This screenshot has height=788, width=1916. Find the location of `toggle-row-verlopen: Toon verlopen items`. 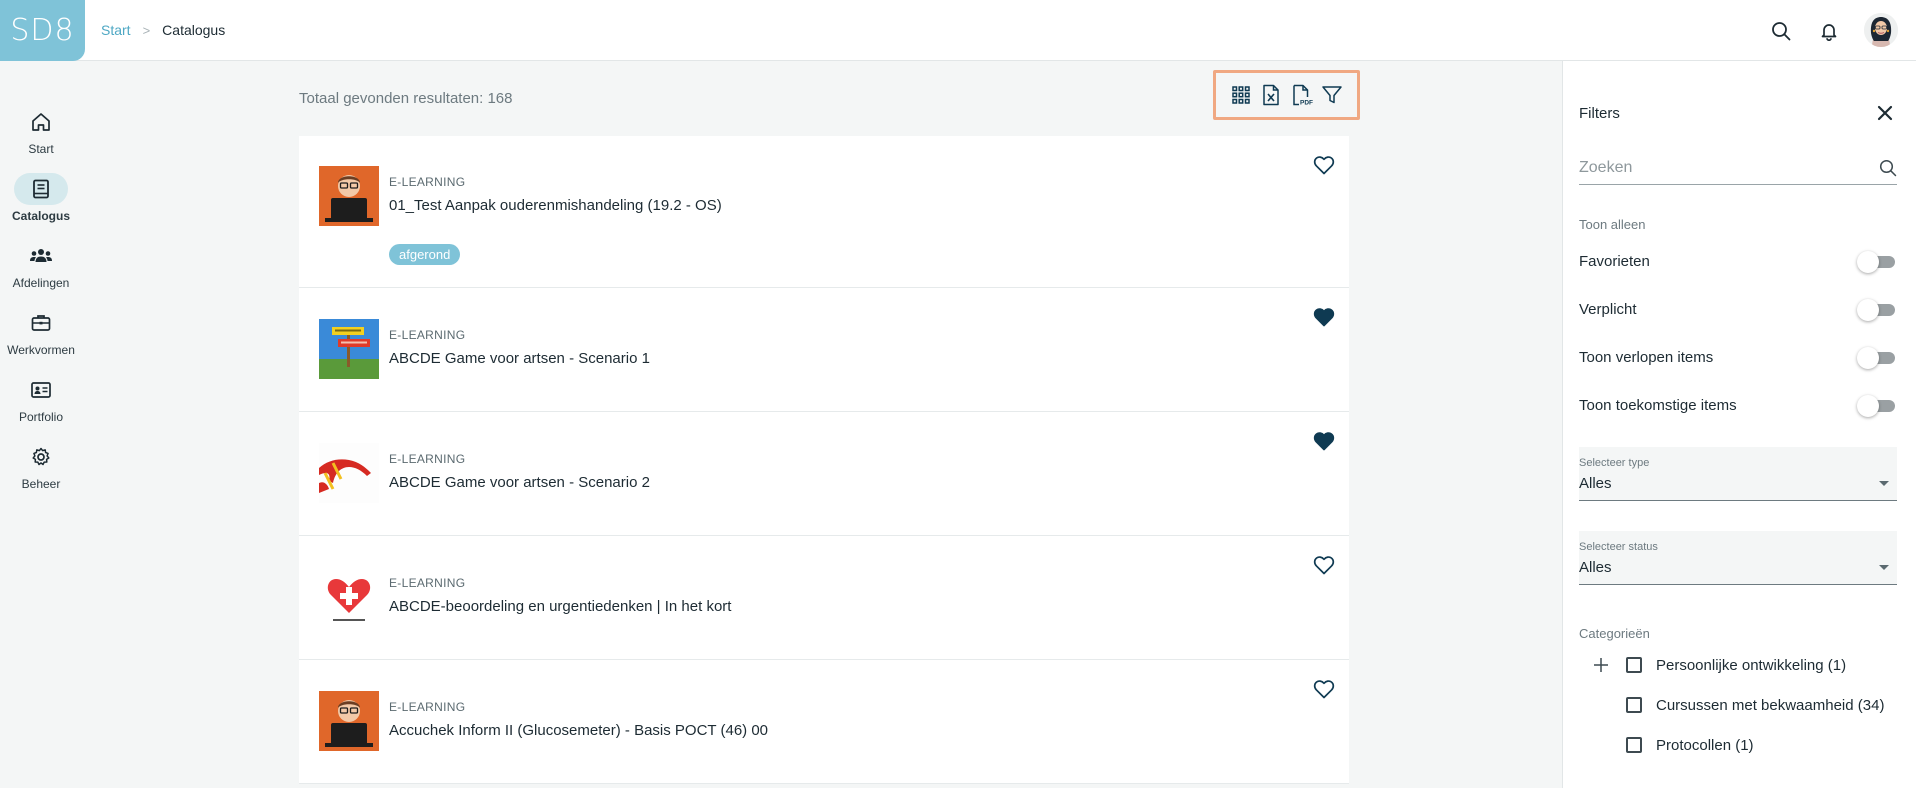

toggle-row-verlopen: Toon verlopen items is located at coordinates (1738, 357).